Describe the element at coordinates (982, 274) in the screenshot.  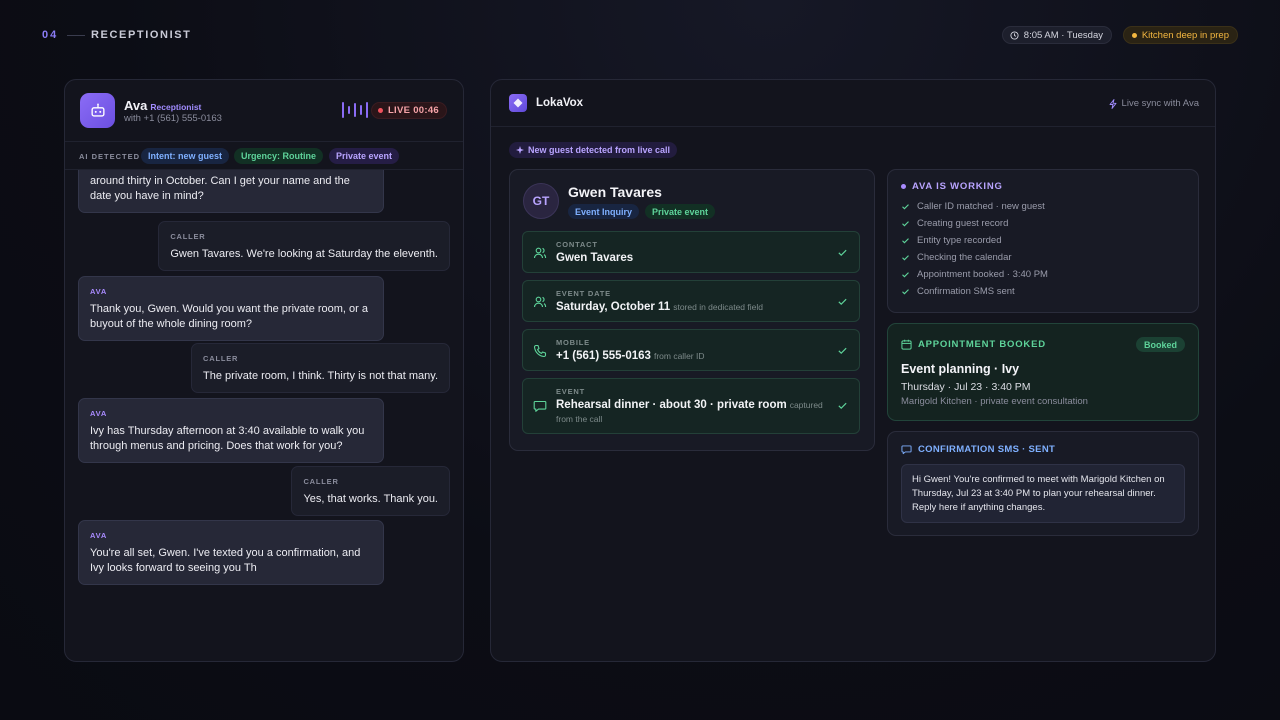
I see `step-text: Appointment booked · 3:40 PM` at that location.